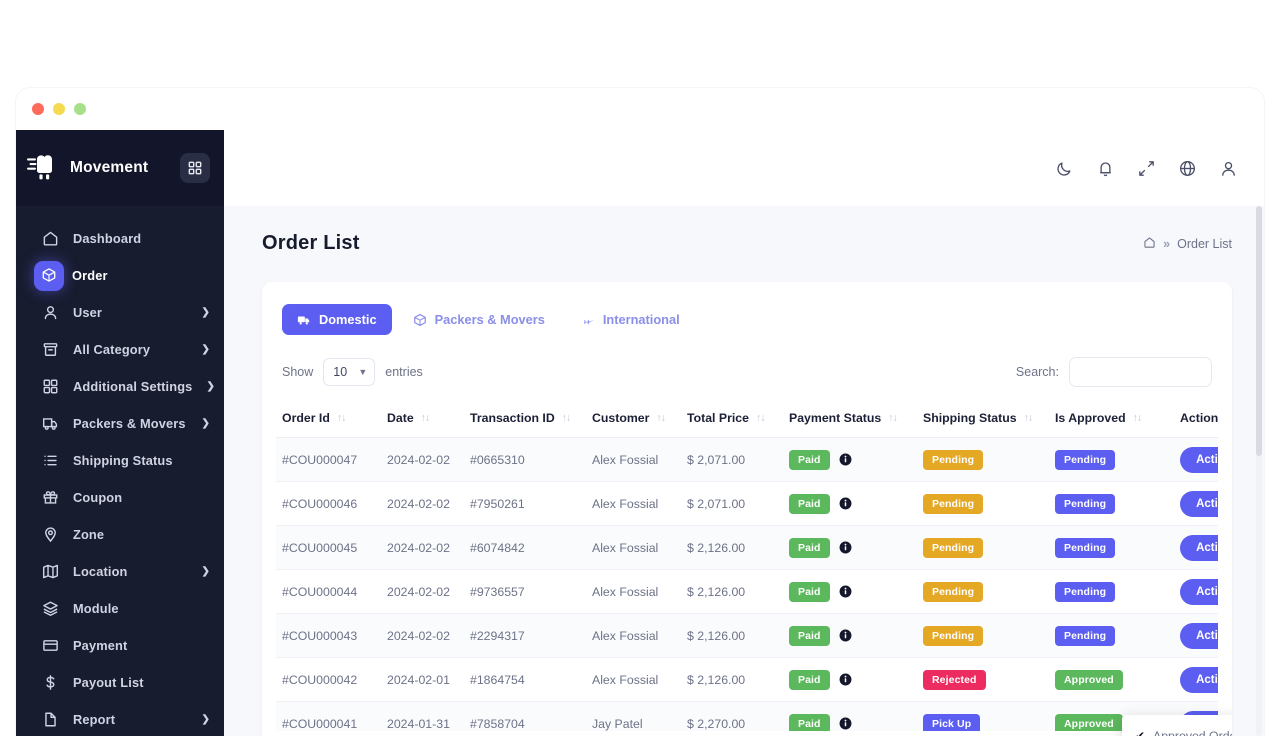  I want to click on cell-date: 2024-02-02, so click(422, 547).